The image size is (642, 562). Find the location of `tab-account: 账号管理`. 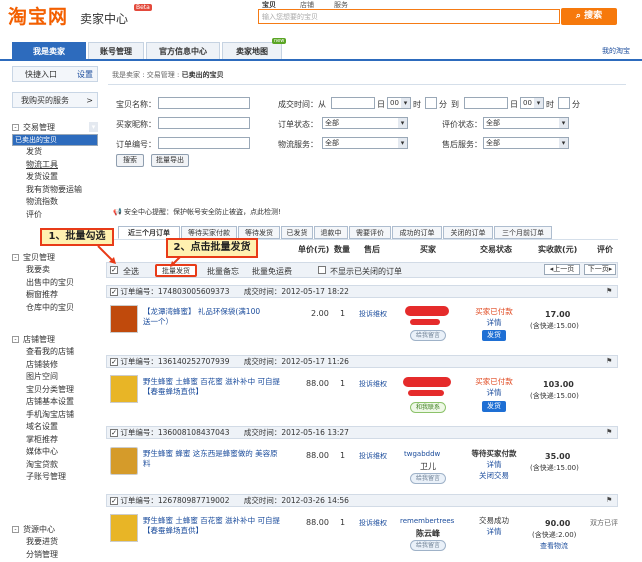

tab-account: 账号管理 is located at coordinates (116, 50).